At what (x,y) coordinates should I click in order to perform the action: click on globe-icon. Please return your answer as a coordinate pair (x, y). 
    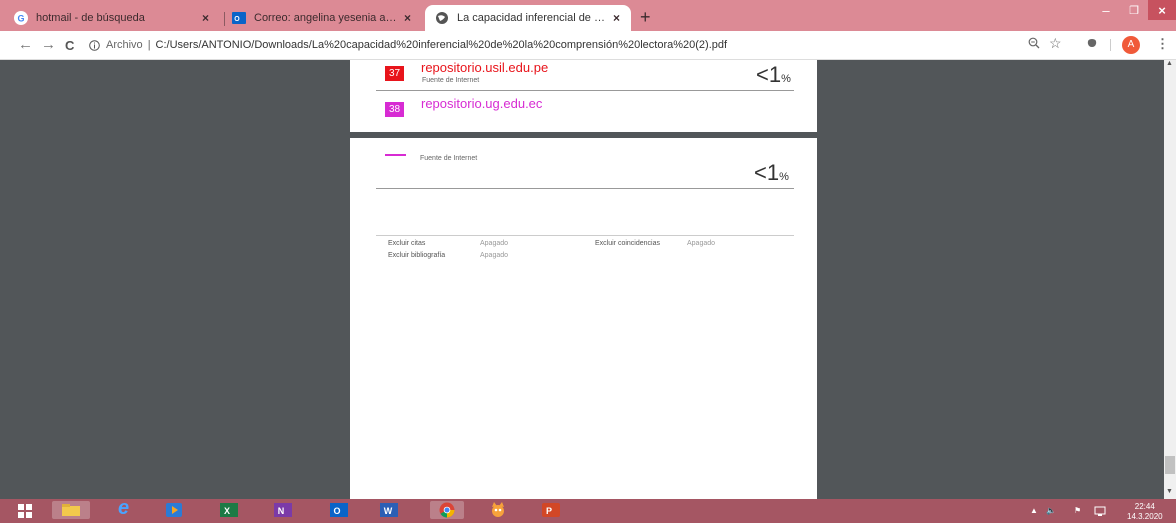
    Looking at the image, I should click on (442, 18).